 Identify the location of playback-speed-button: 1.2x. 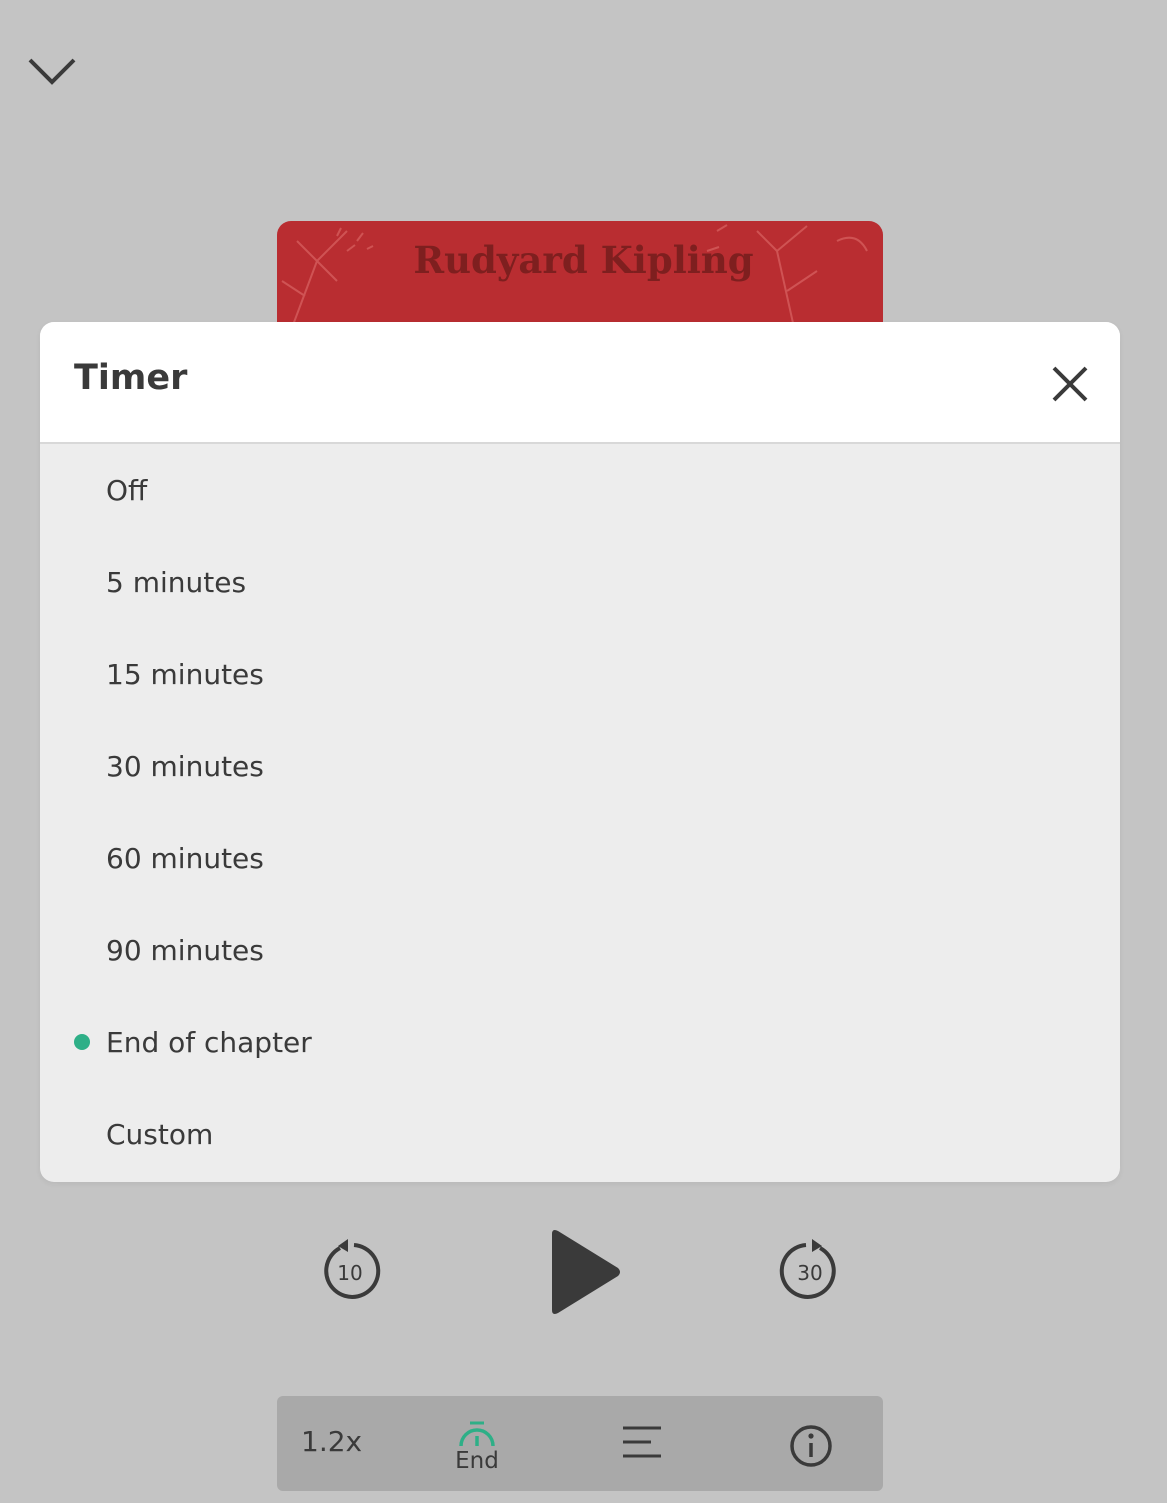
(331, 1441).